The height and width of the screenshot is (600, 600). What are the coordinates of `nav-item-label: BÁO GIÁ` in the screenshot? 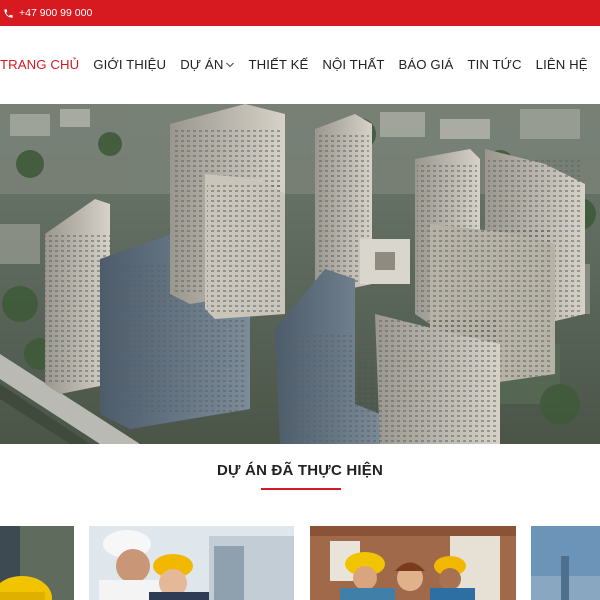 It's located at (426, 64).